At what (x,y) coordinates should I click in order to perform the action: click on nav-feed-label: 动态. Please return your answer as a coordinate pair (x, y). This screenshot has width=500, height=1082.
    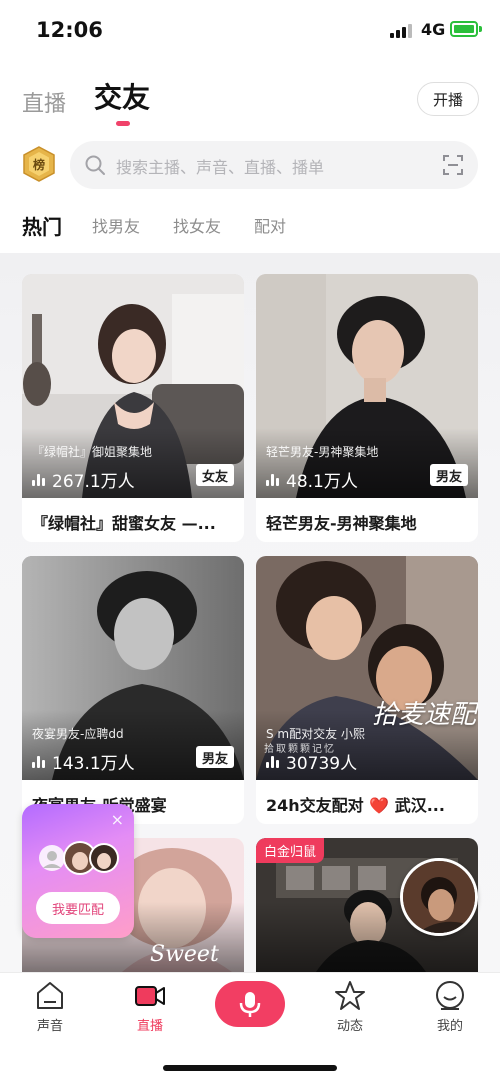
    Looking at the image, I should click on (349, 1026).